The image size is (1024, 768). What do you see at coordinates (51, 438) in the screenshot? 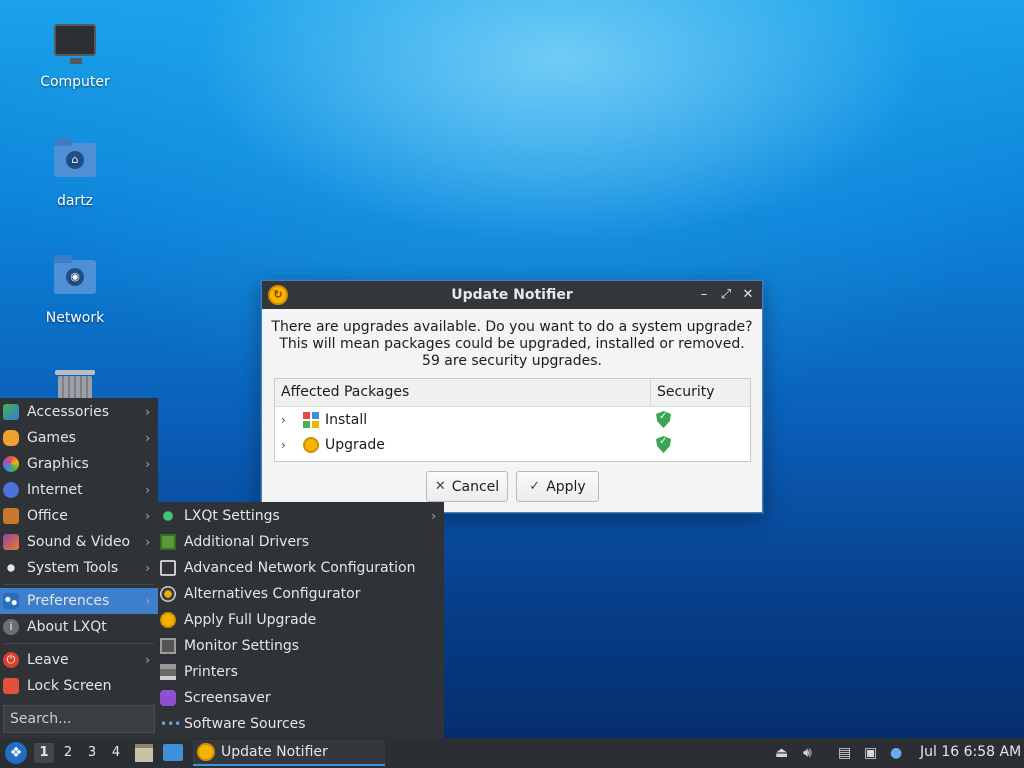
I see `menu-item-label: Games` at bounding box center [51, 438].